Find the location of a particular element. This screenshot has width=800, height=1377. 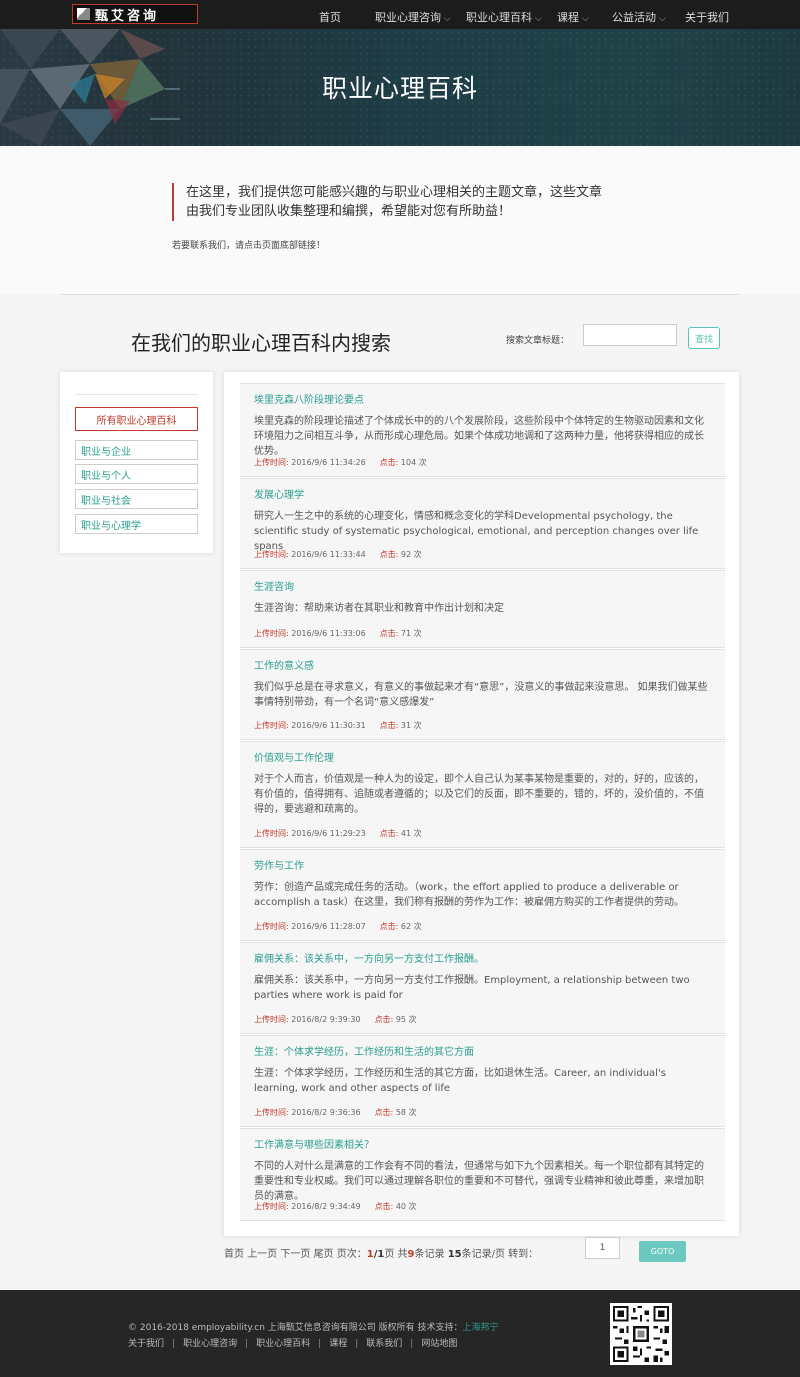

article-meta: 上传时间: 2016/8/2 9:39:30 点击: 95 次 is located at coordinates (335, 1019).